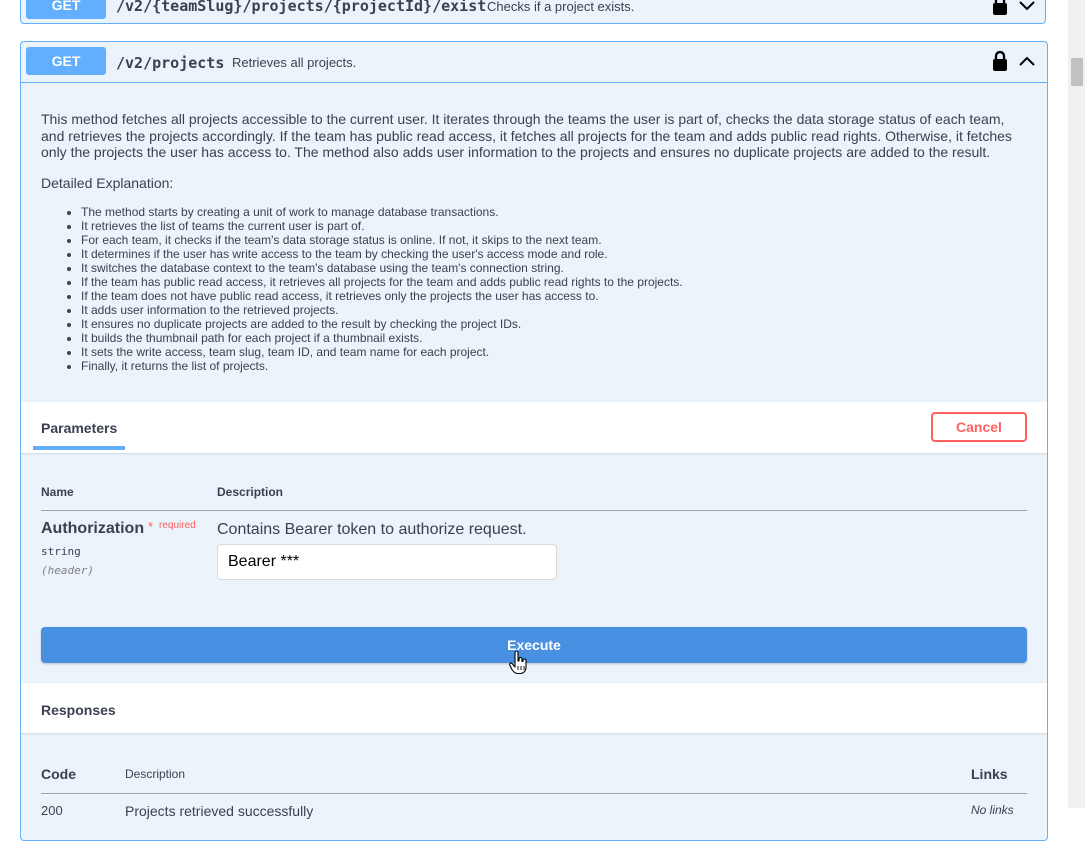 This screenshot has height=841, width=1085. Describe the element at coordinates (561, 7) in the screenshot. I see `operation-summary: Checks if a project exists.` at that location.